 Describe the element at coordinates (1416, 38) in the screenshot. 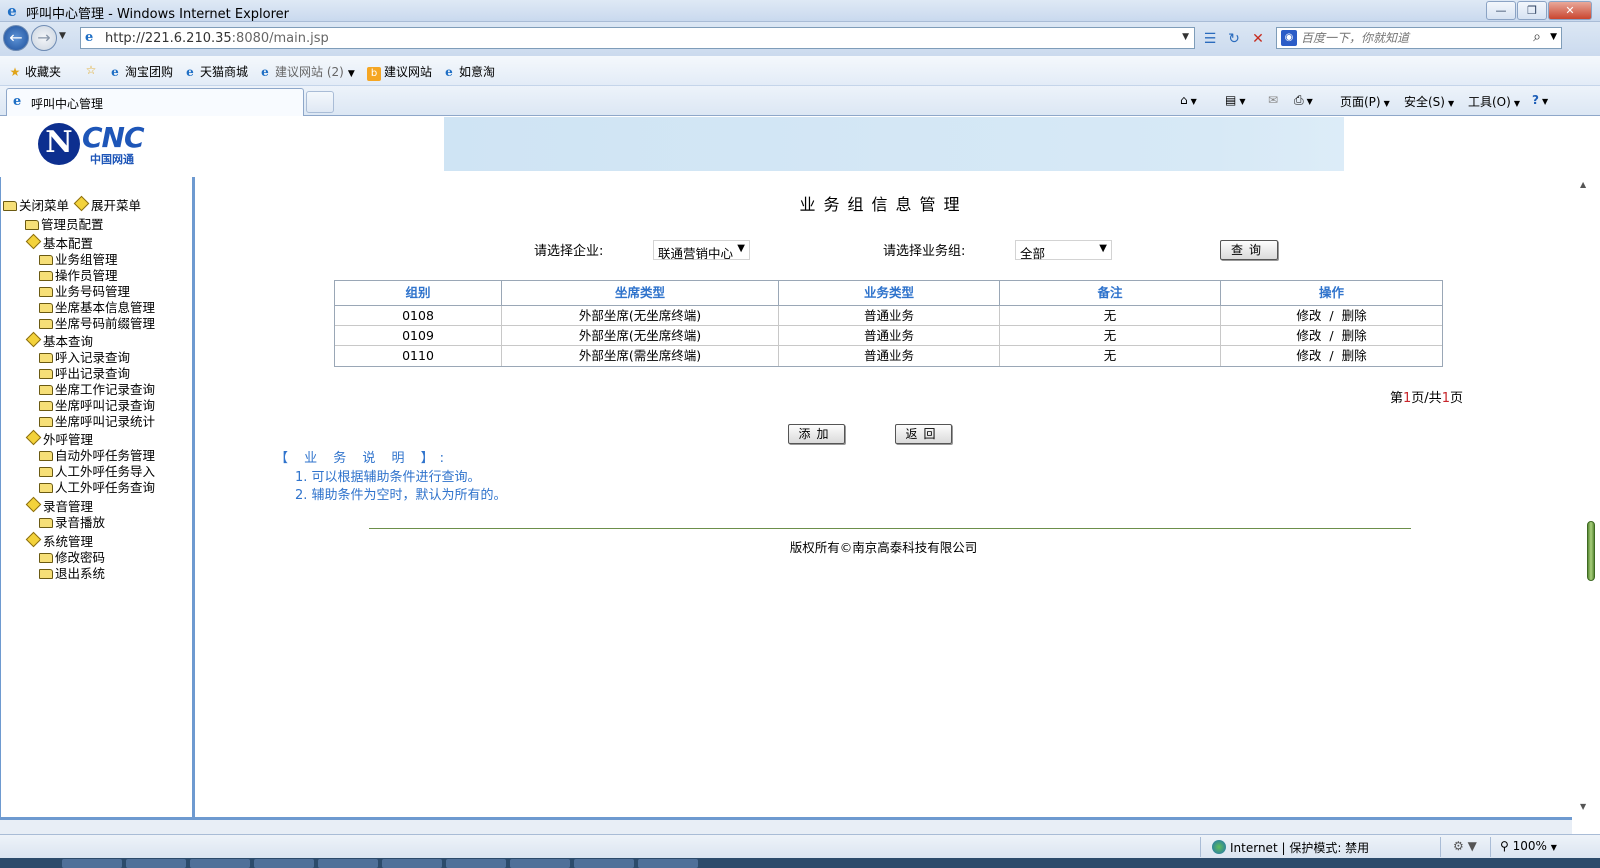

I see `search-input` at that location.